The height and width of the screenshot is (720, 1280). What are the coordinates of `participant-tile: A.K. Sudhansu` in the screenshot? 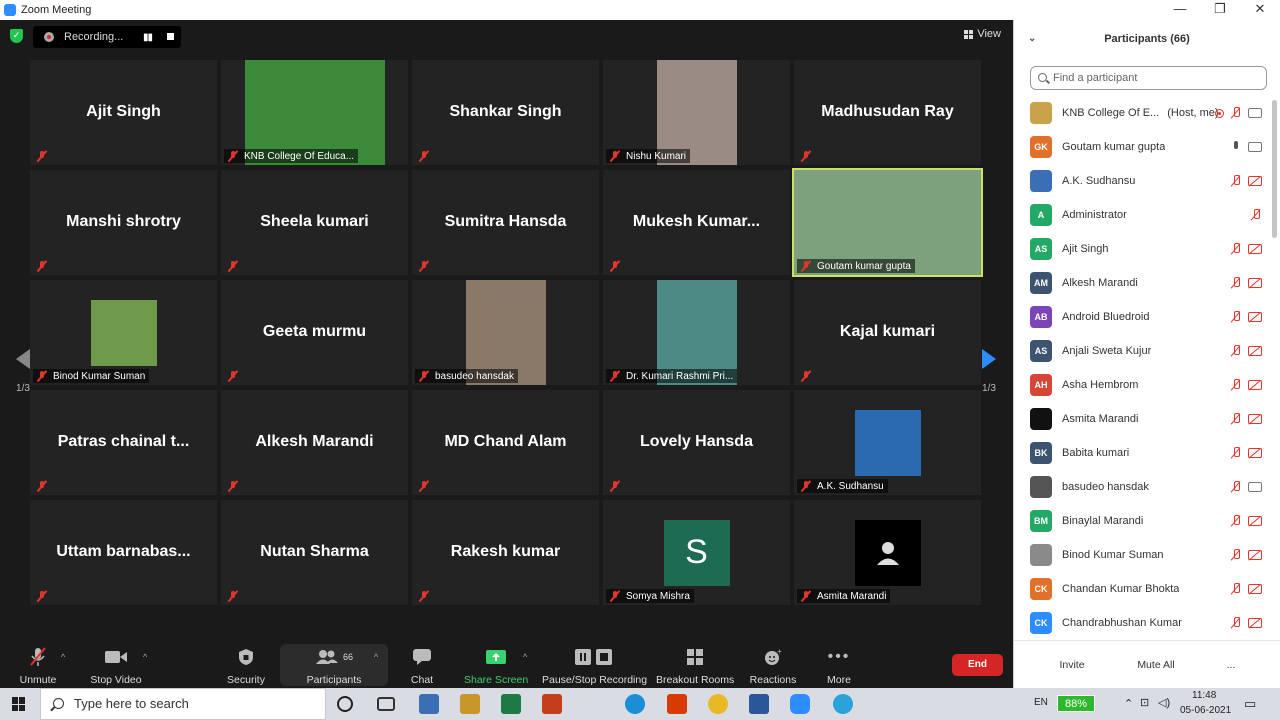 It's located at (887, 442).